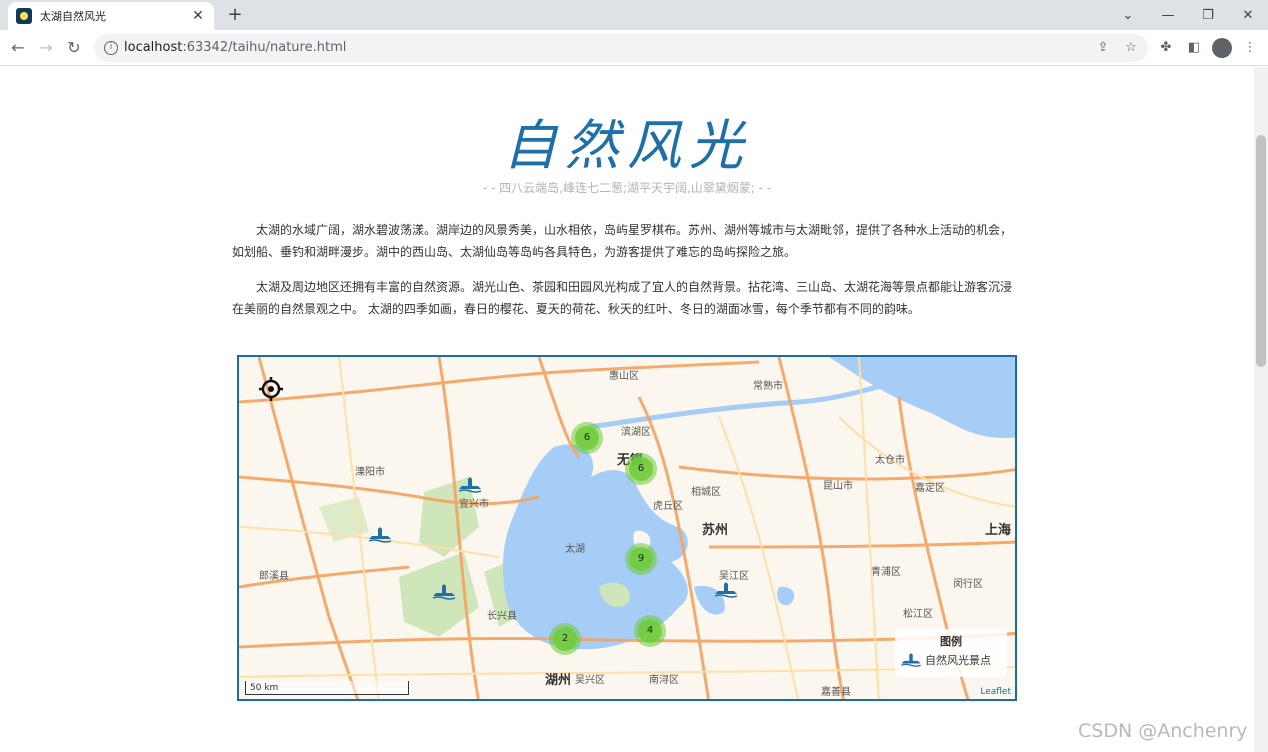 Image resolution: width=1268 pixels, height=752 pixels. Describe the element at coordinates (621, 48) in the screenshot. I see `address-bar: i localhost:63342/taihu/nature.html ⇪ ☆` at that location.